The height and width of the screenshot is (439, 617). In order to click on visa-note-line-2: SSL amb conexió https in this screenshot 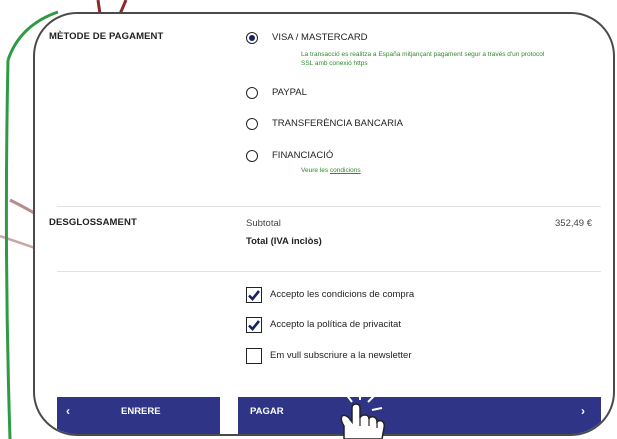, I will do `click(334, 63)`.